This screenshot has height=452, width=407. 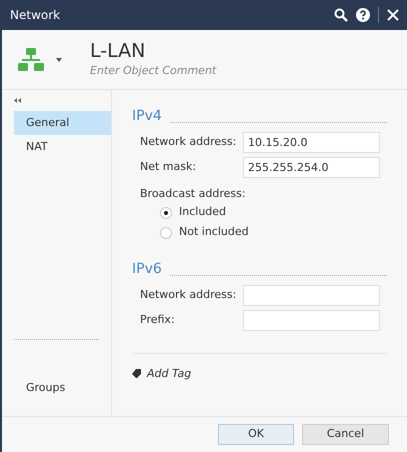 I want to click on ok-button: OK, so click(x=256, y=434).